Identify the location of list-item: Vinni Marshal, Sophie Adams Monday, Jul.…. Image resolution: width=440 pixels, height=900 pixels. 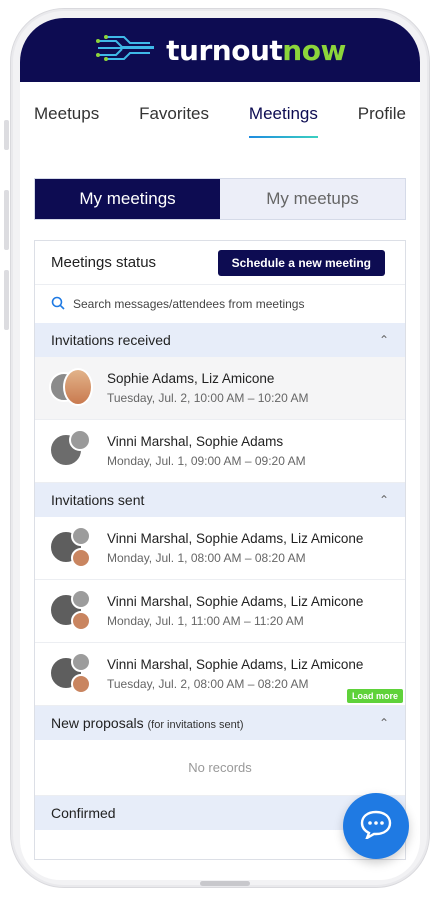
(220, 451).